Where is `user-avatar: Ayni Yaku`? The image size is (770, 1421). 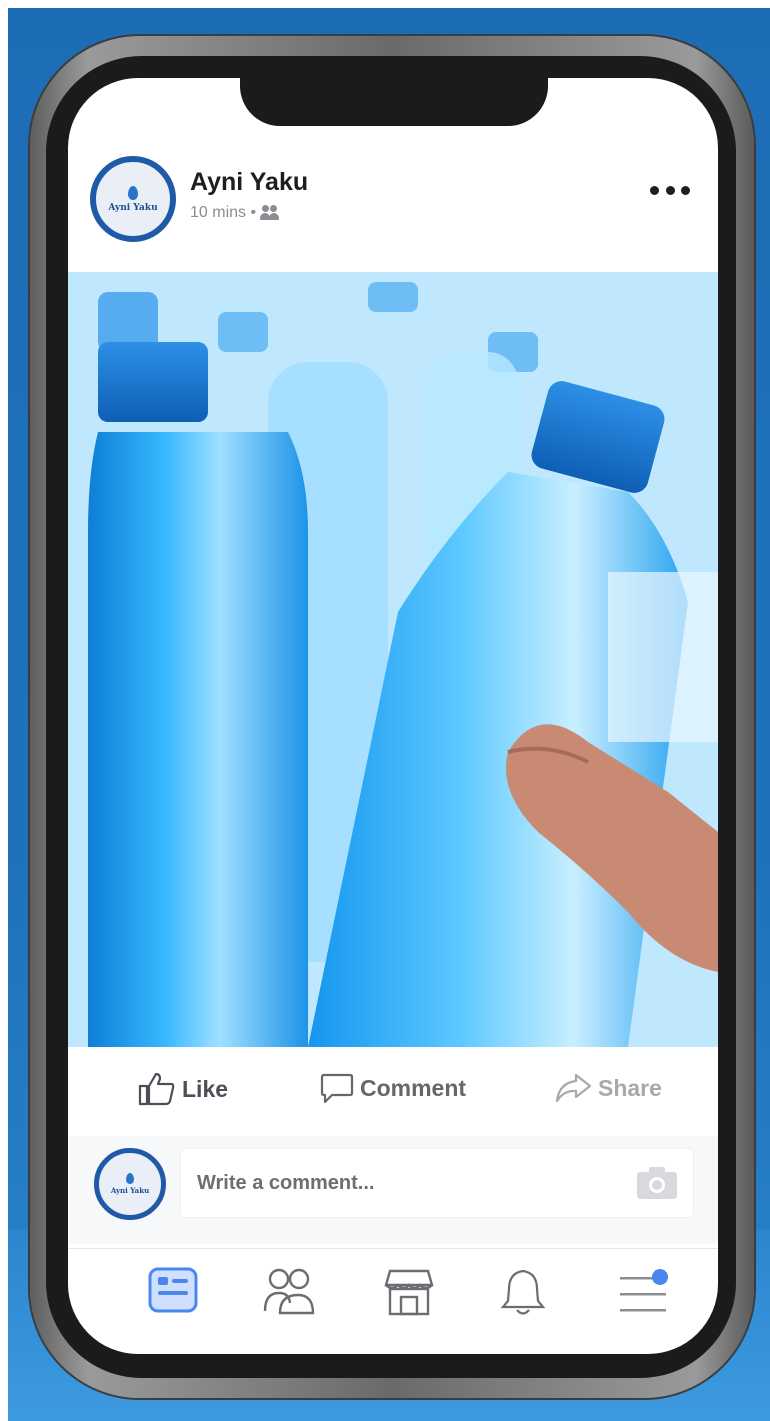 user-avatar: Ayni Yaku is located at coordinates (130, 1184).